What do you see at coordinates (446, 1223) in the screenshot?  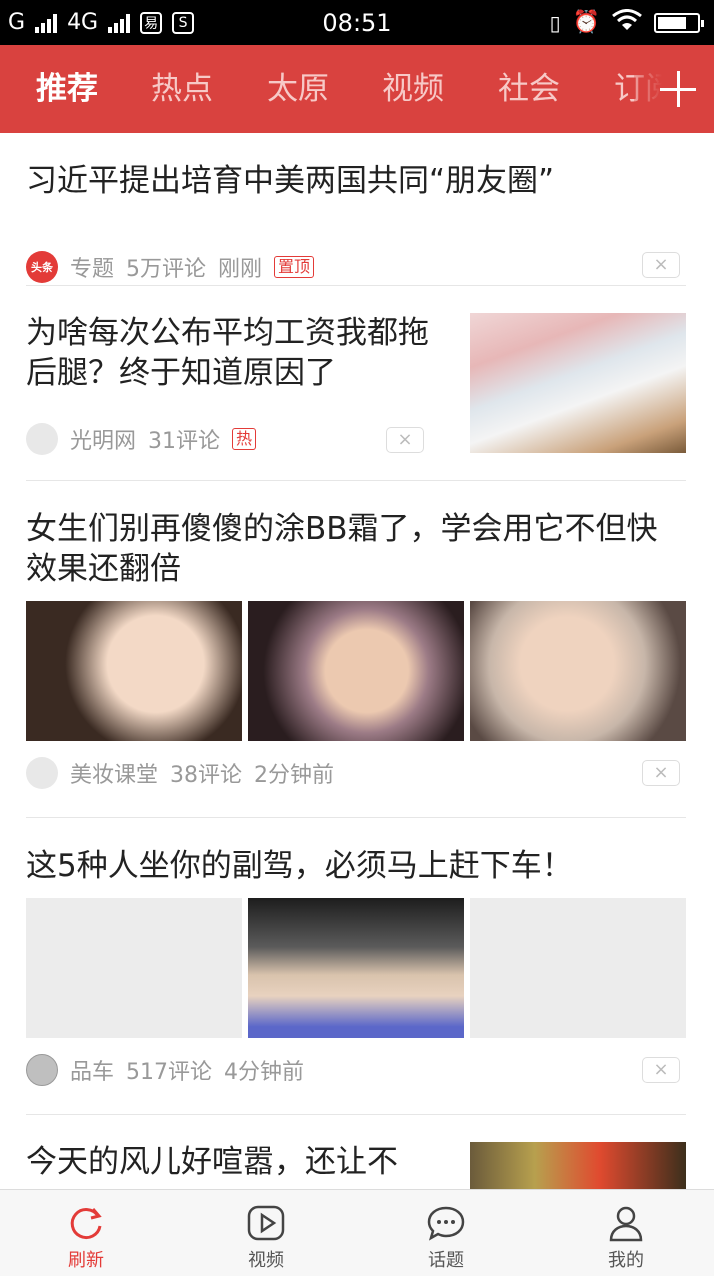 I see `chat-icon` at bounding box center [446, 1223].